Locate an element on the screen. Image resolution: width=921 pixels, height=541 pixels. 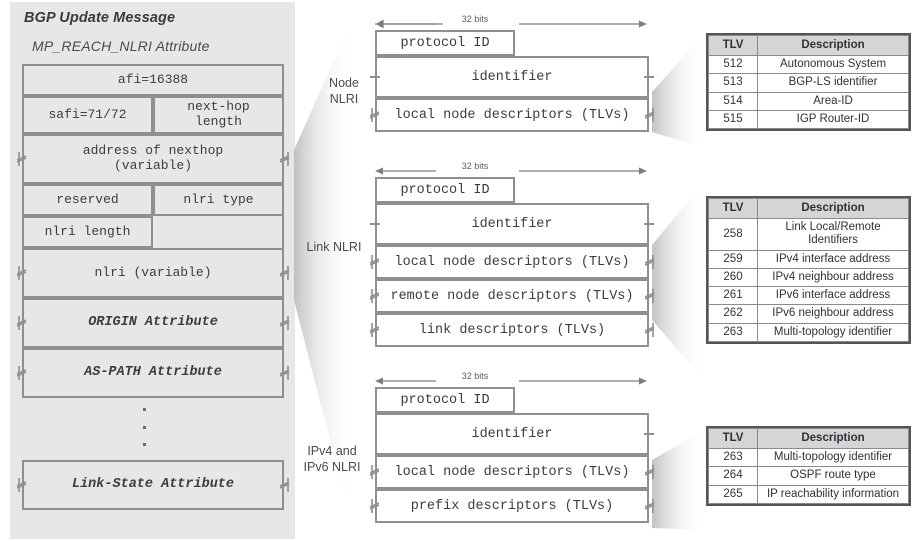
link-nlri-row-remote-node-descriptors: remote node descriptors (TLVs) is located at coordinates (512, 296).